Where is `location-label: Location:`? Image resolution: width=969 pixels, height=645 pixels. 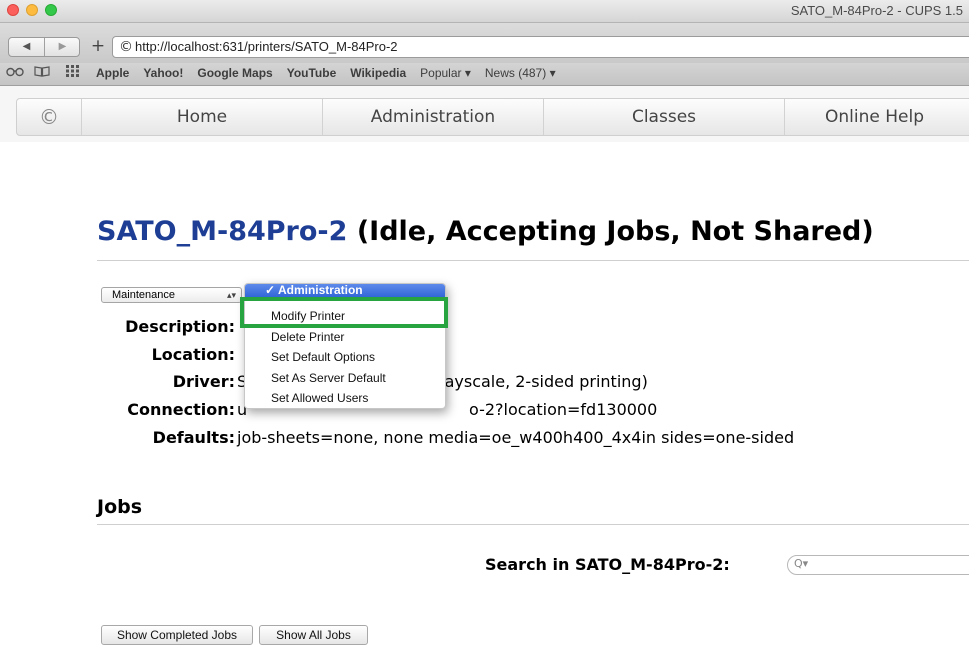 location-label: Location: is located at coordinates (193, 354).